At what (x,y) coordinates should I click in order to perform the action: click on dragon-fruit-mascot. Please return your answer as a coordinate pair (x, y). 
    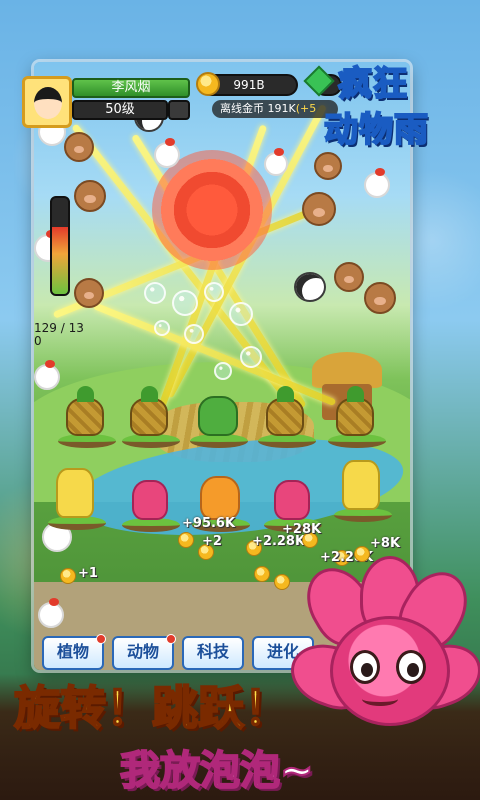
    Looking at the image, I should click on (381, 646).